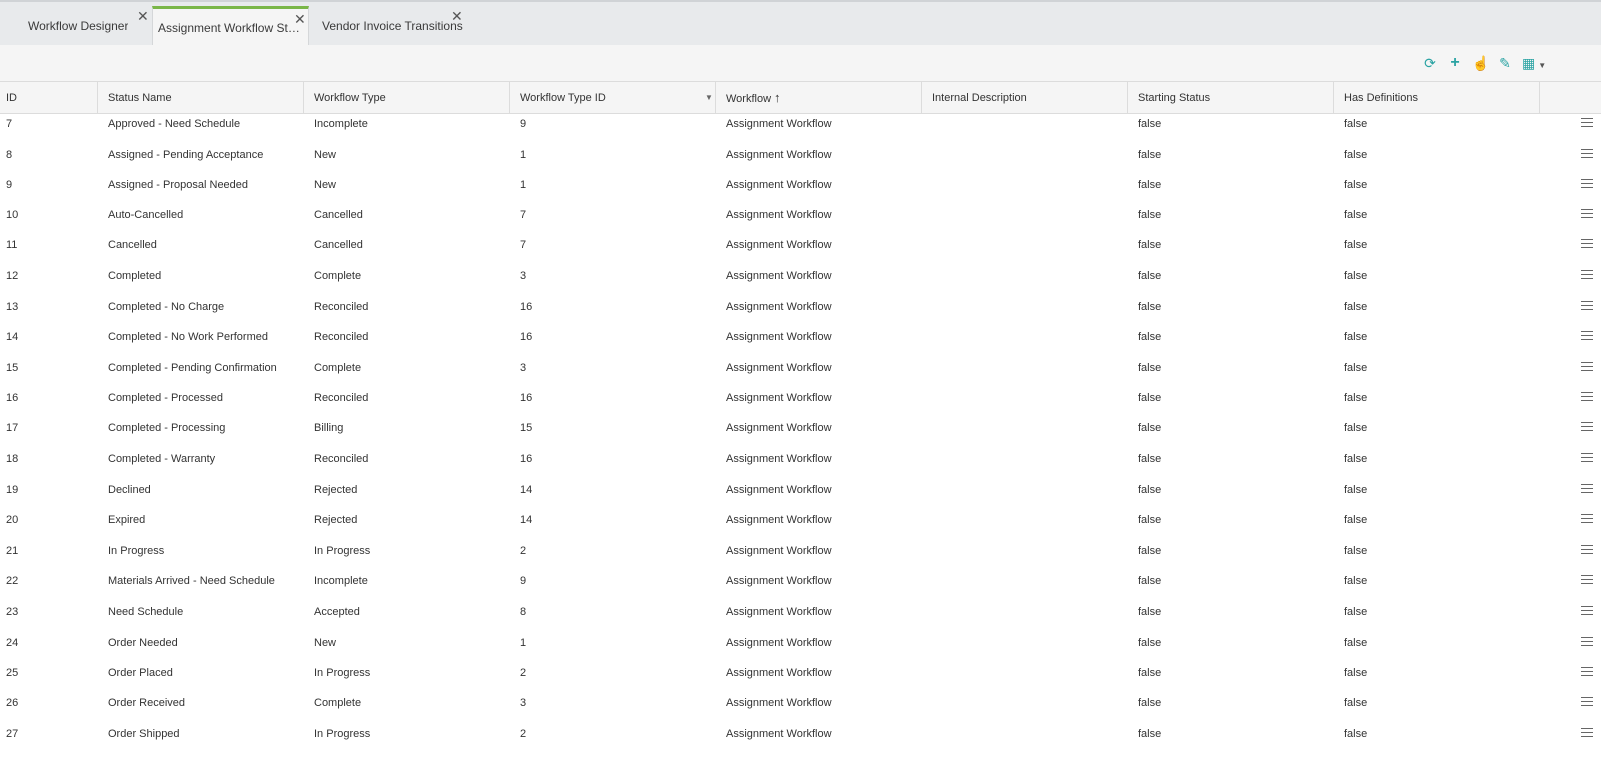 This screenshot has height=775, width=1601. I want to click on tab-workflow-designer: Workflow Designer ✕, so click(75, 26).